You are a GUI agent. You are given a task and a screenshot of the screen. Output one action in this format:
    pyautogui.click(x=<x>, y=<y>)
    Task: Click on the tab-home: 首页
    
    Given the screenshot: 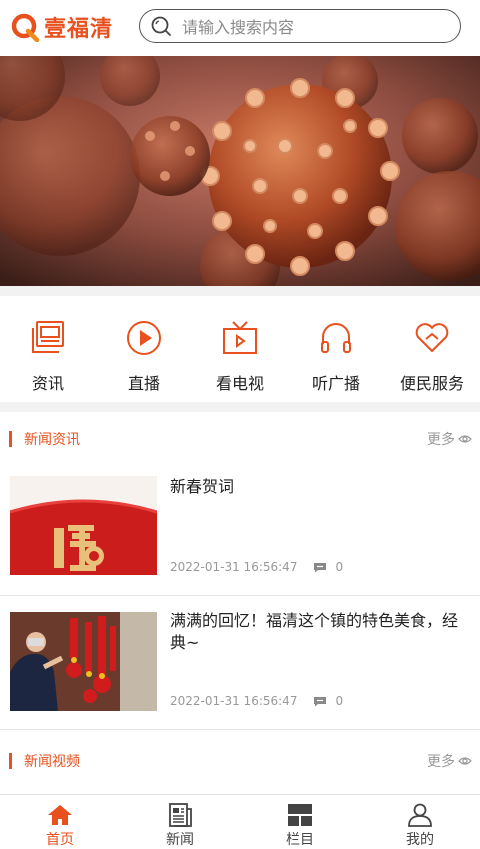 What is the action you would take?
    pyautogui.click(x=60, y=822)
    